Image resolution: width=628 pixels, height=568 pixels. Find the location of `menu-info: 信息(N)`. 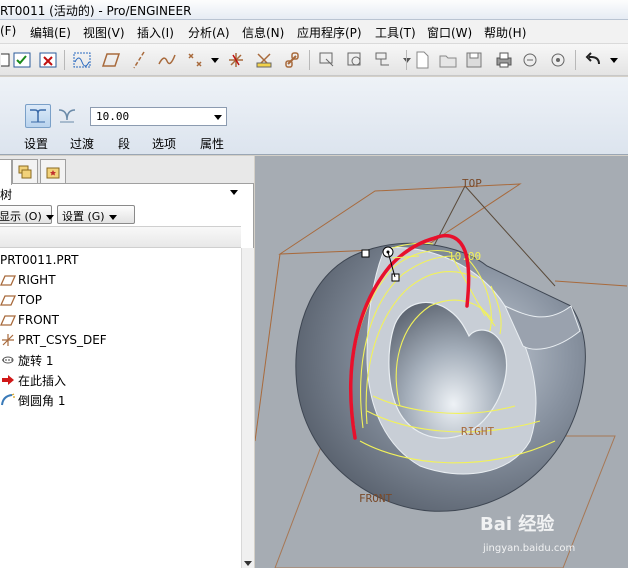

menu-info: 信息(N) is located at coordinates (263, 32).